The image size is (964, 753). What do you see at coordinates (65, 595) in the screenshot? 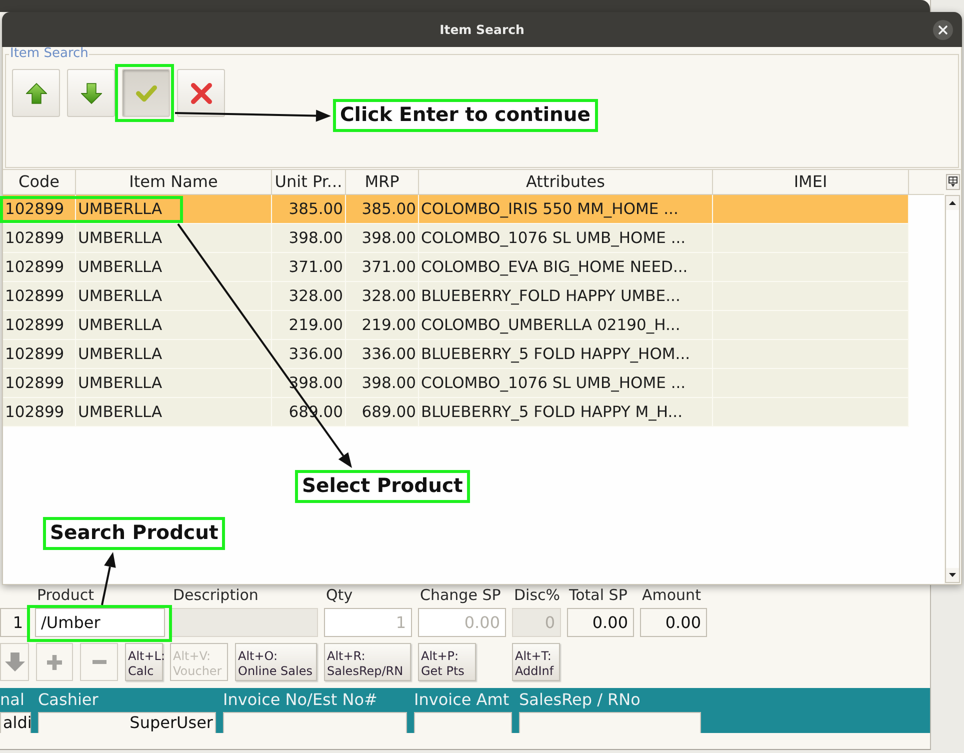
I see `field-label: Product` at bounding box center [65, 595].